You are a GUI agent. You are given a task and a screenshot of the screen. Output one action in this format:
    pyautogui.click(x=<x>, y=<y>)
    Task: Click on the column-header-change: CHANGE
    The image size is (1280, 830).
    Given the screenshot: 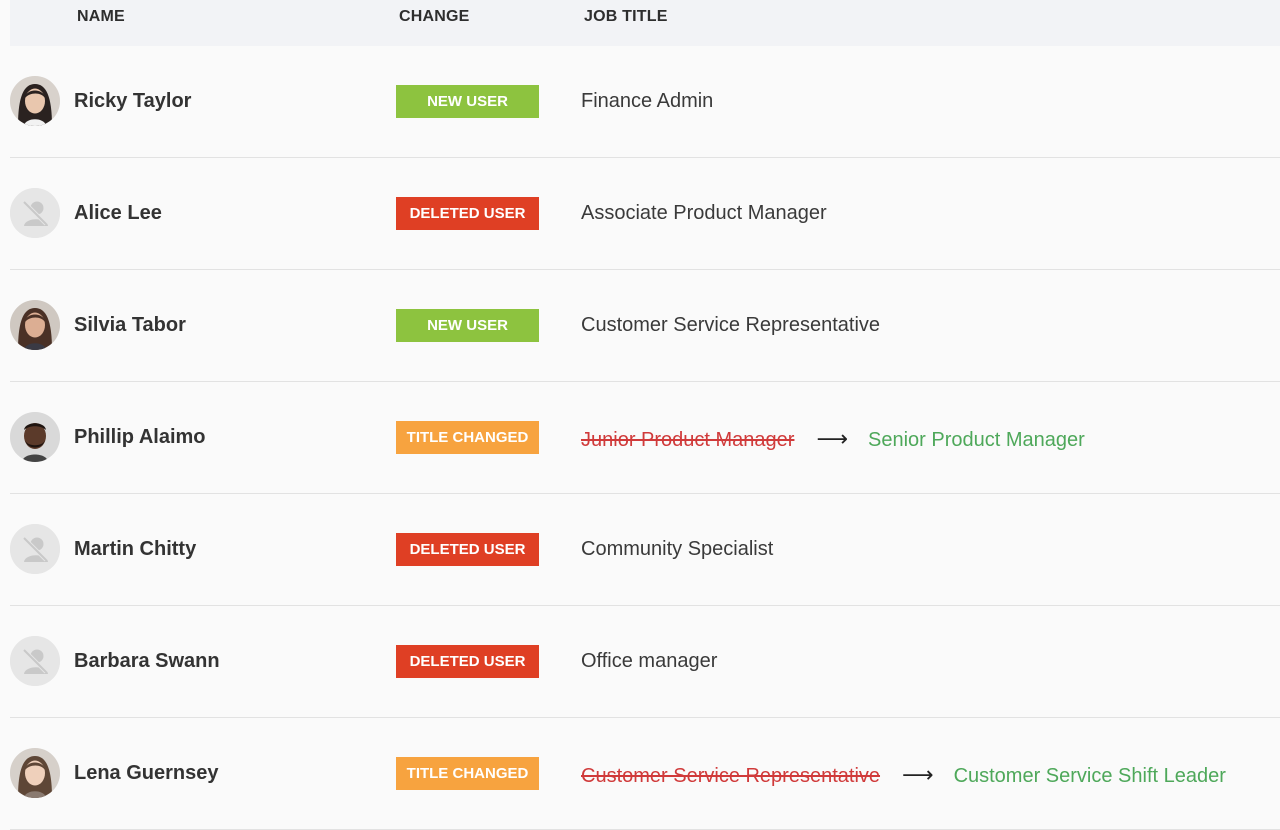 What is the action you would take?
    pyautogui.click(x=434, y=17)
    